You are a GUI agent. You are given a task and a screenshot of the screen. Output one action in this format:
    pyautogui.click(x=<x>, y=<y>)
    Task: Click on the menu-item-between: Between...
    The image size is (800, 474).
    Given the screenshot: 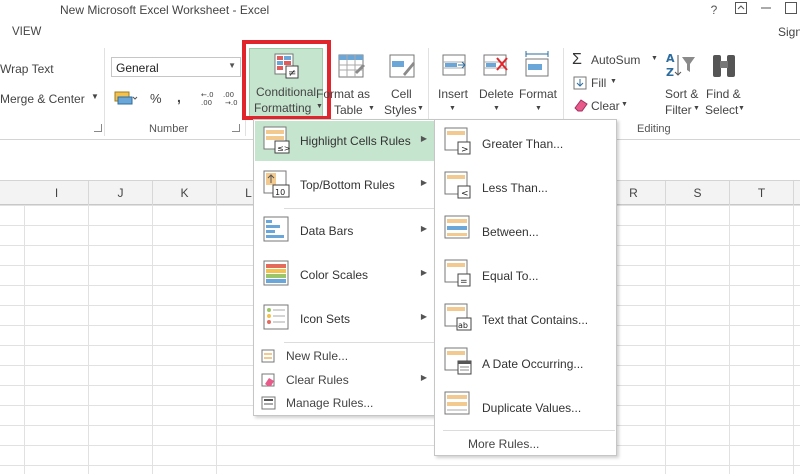 What is the action you would take?
    pyautogui.click(x=526, y=232)
    